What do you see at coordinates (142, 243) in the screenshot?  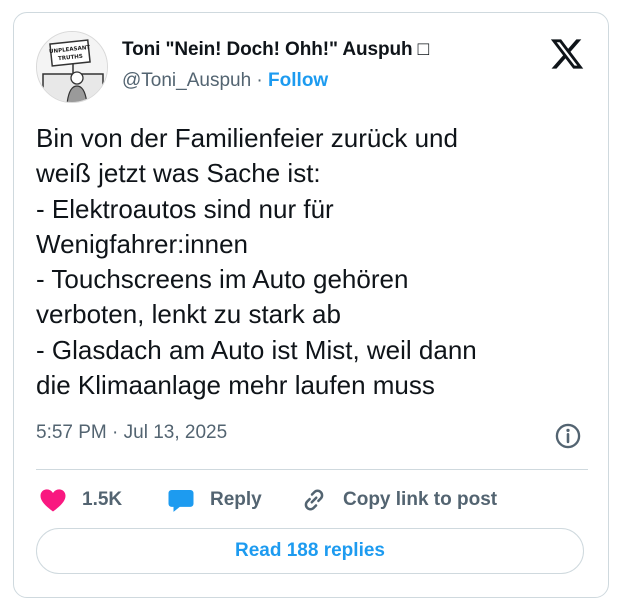 I see `tweet-line: Wenigfahrer:innen` at bounding box center [142, 243].